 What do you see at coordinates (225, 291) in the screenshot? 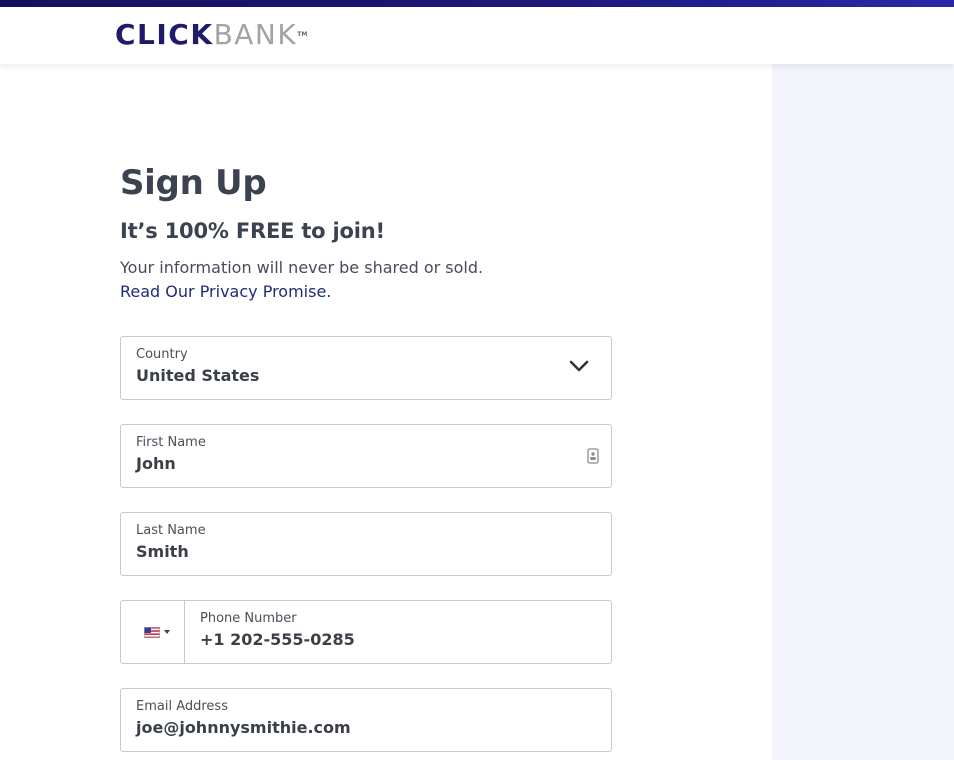
I see `privacy-promise-link: Read Our Privacy Promise.` at bounding box center [225, 291].